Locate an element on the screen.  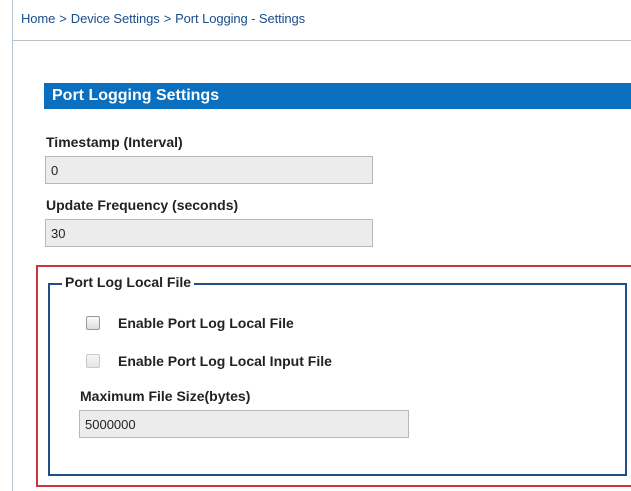
section-title: Port Logging Settings is located at coordinates (136, 95).